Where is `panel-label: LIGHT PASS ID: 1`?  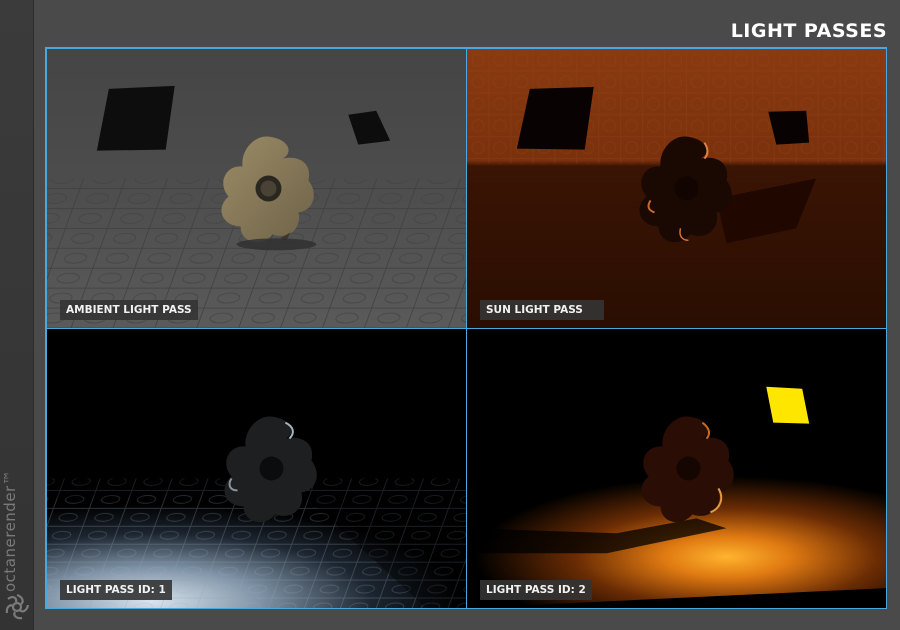 panel-label: LIGHT PASS ID: 1 is located at coordinates (116, 590).